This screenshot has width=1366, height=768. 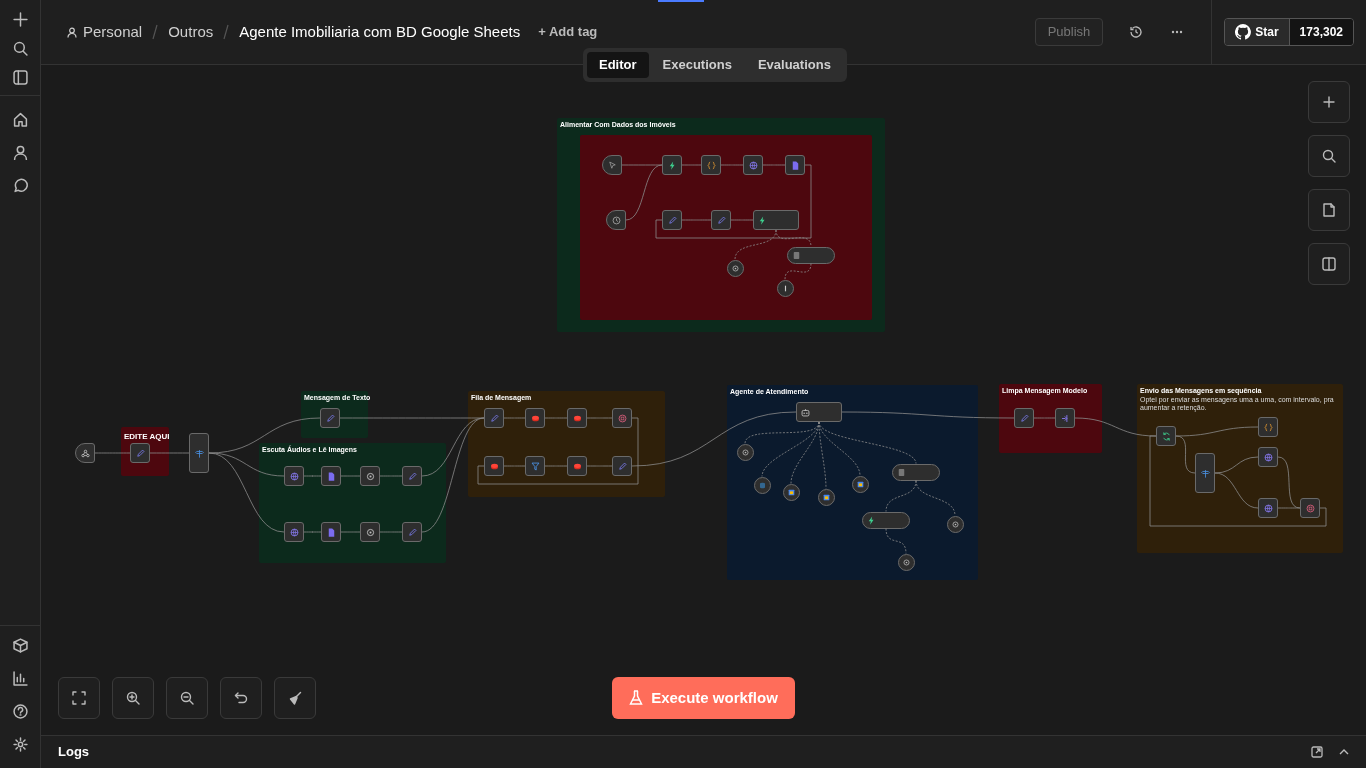 What do you see at coordinates (79, 698) in the screenshot?
I see `fit-view-button` at bounding box center [79, 698].